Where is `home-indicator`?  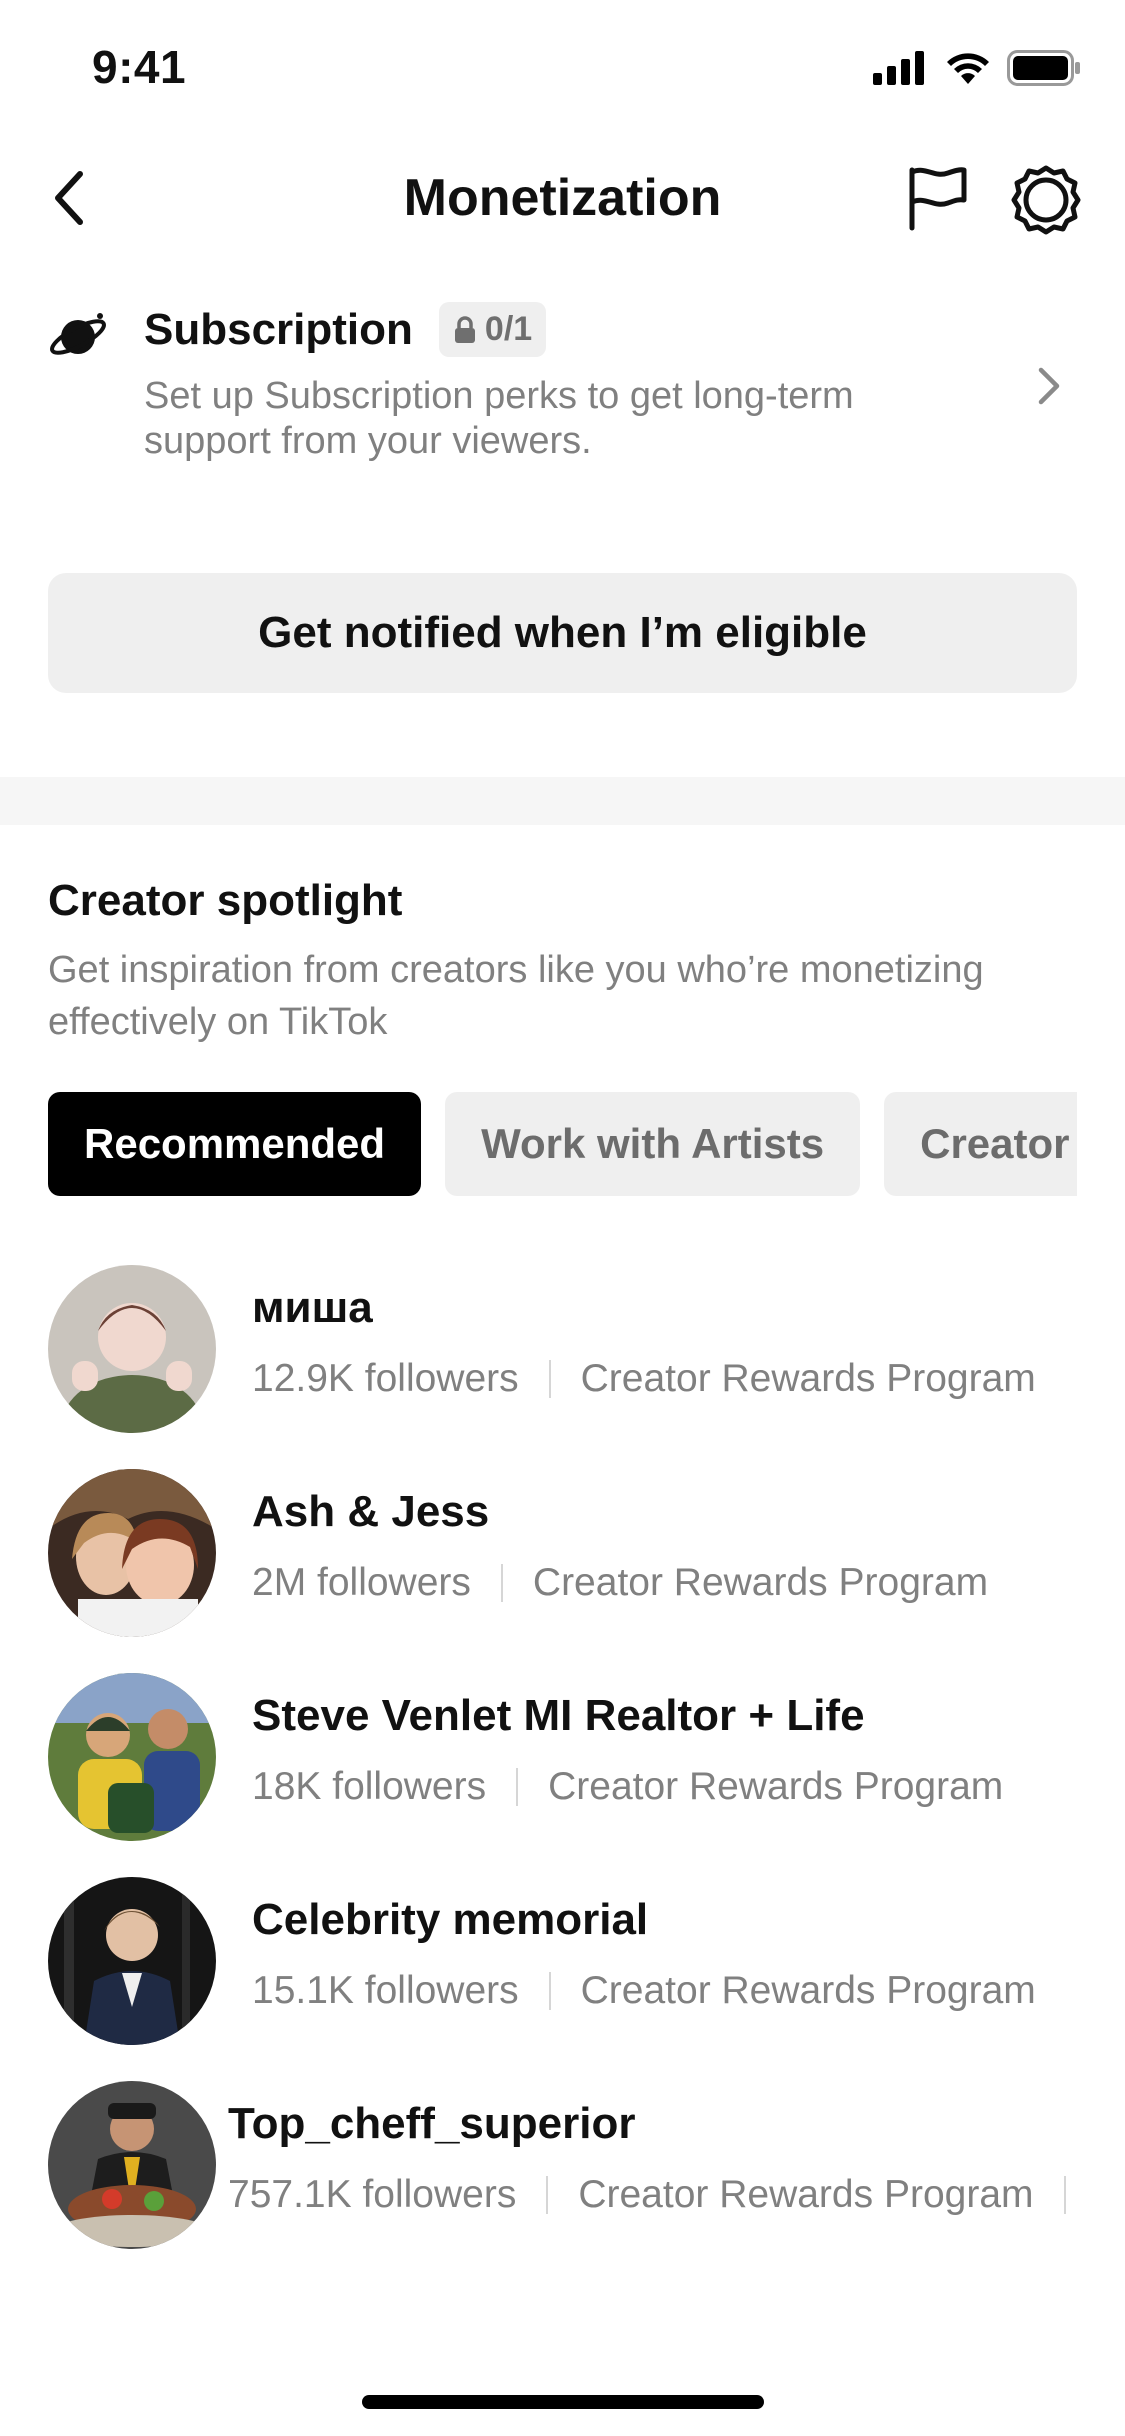
home-indicator is located at coordinates (563, 2402).